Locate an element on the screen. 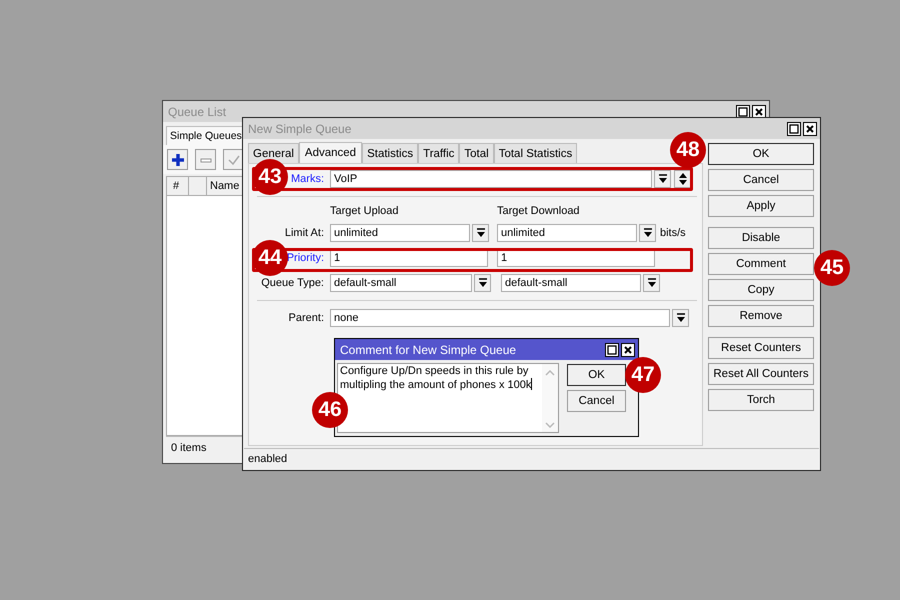 This screenshot has width=900, height=600. parent-field: none is located at coordinates (500, 318).